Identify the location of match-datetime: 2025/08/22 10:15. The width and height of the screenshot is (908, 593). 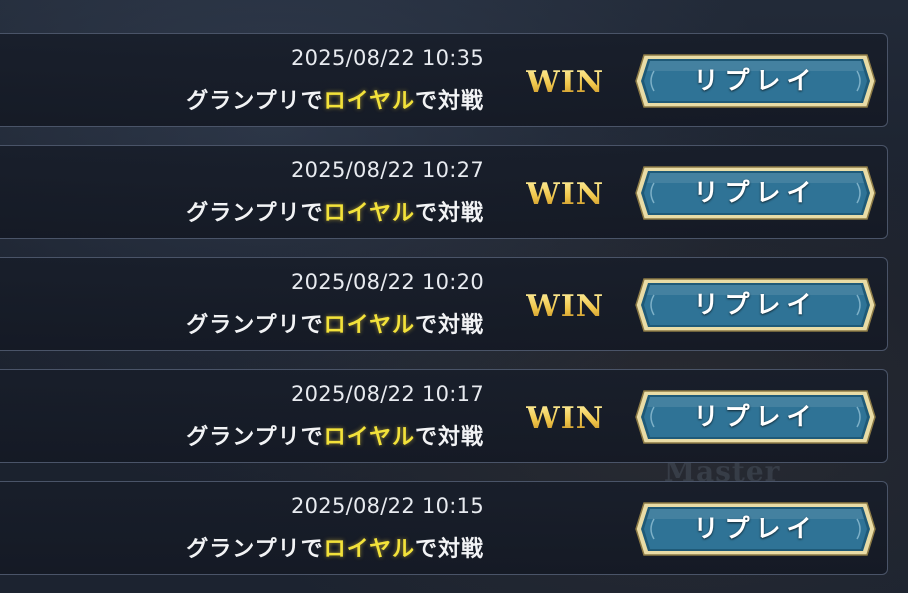
(387, 506).